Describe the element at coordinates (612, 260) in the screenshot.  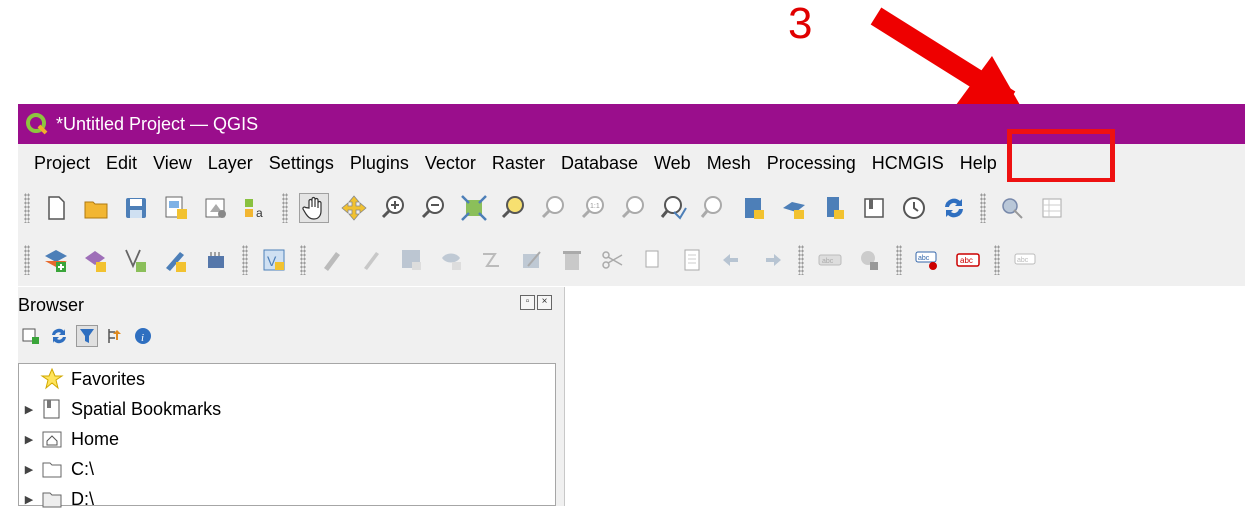
I see `cut-features-icon` at that location.